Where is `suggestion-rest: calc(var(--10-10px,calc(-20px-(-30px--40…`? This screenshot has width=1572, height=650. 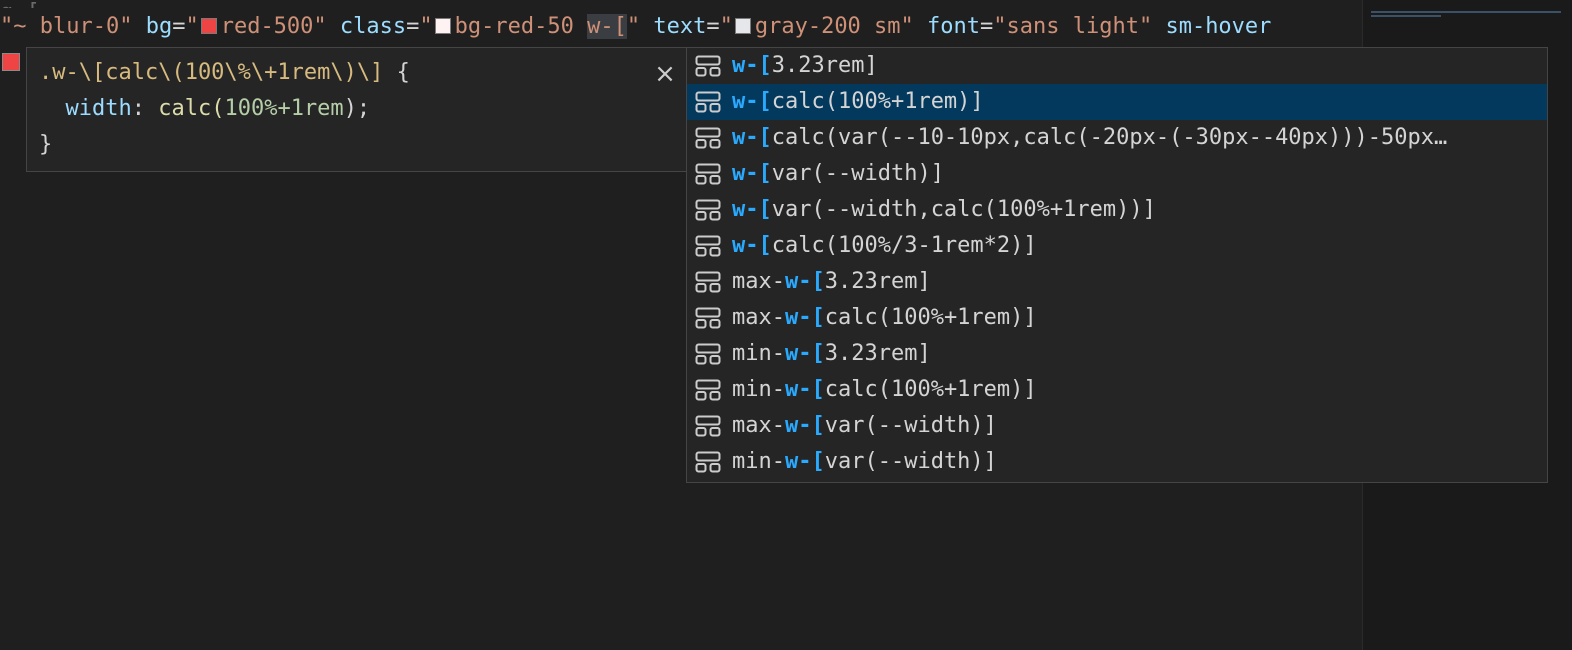
suggestion-rest: calc(var(--10-10px,calc(-20px-(-30px--40… is located at coordinates (1109, 137).